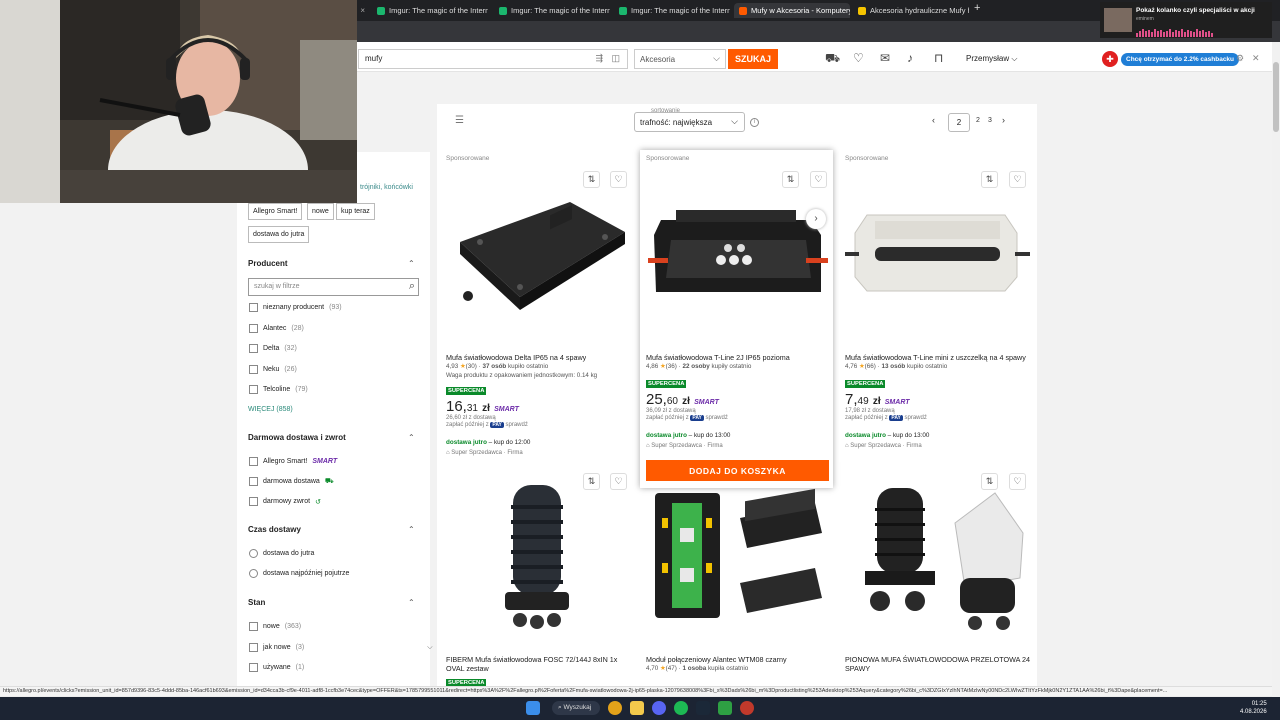 This screenshot has width=1280, height=720. I want to click on filter-section-title: Darmowa dostawa i zwrot, so click(297, 437).